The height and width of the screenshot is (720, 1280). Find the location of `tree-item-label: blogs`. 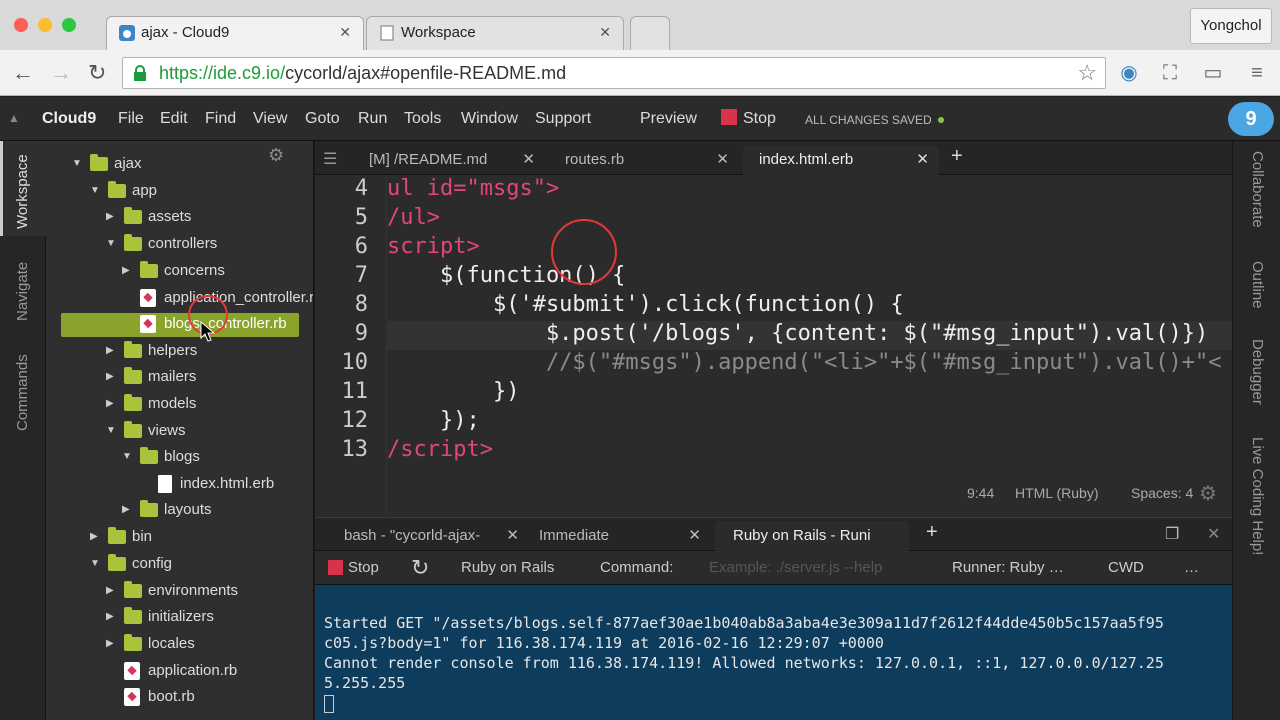

tree-item-label: blogs is located at coordinates (182, 456).